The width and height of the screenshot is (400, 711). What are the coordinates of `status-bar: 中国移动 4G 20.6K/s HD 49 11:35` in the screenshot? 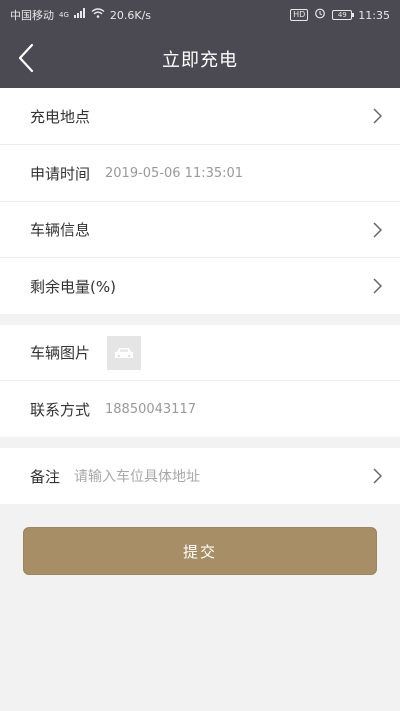 It's located at (200, 14).